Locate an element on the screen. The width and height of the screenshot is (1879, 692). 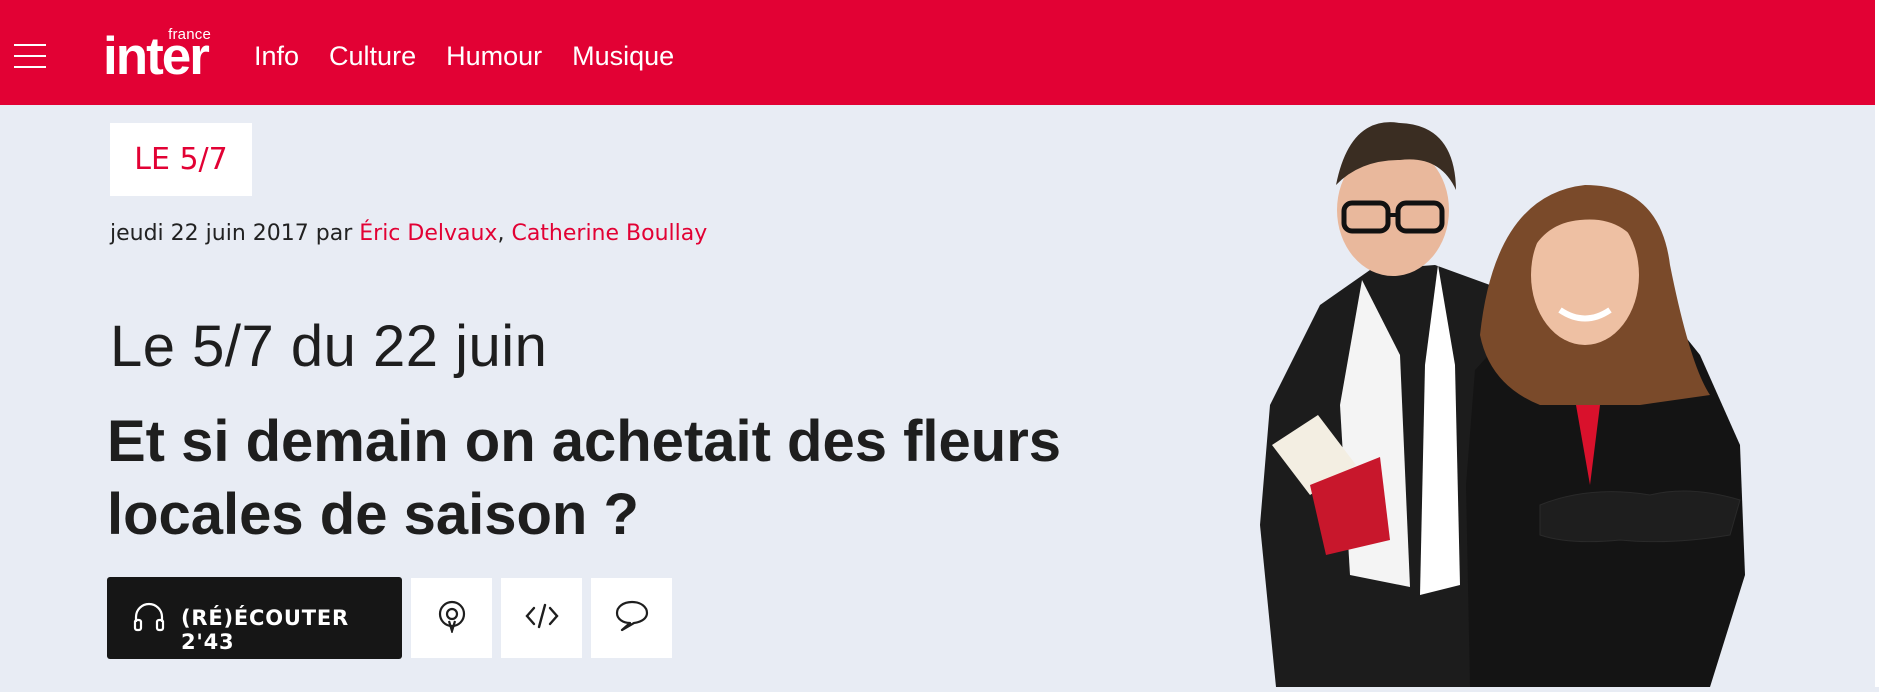
nav-item-info: Info is located at coordinates (276, 56).